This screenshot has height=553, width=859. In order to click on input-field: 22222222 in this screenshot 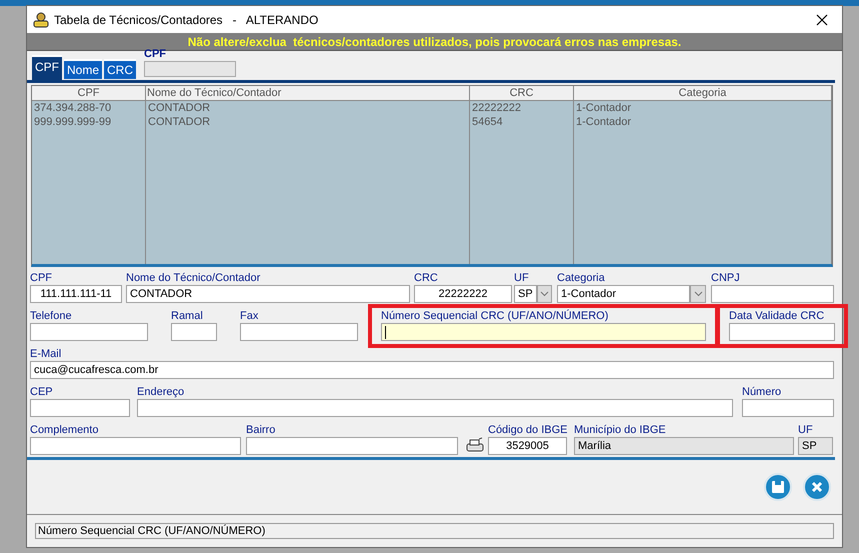, I will do `click(463, 294)`.